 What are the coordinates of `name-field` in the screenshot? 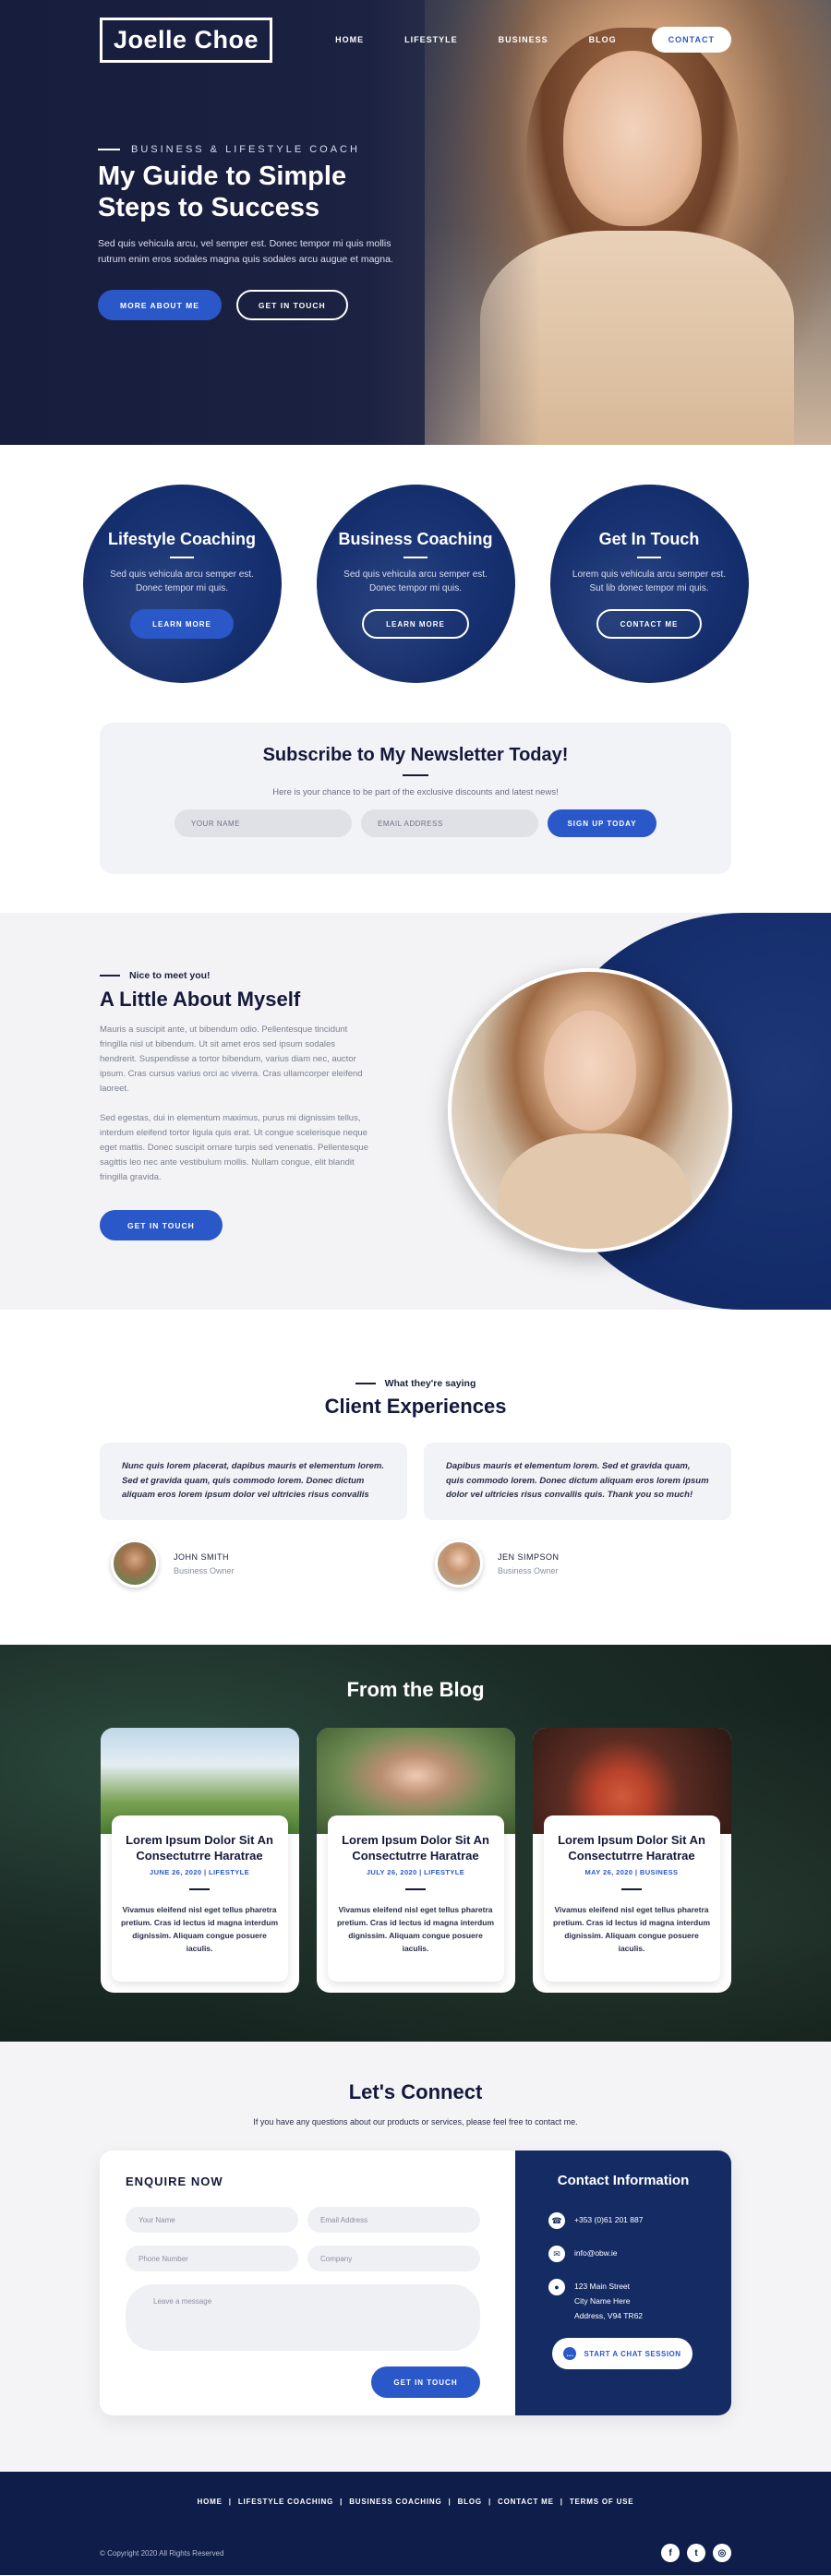 It's located at (212, 2220).